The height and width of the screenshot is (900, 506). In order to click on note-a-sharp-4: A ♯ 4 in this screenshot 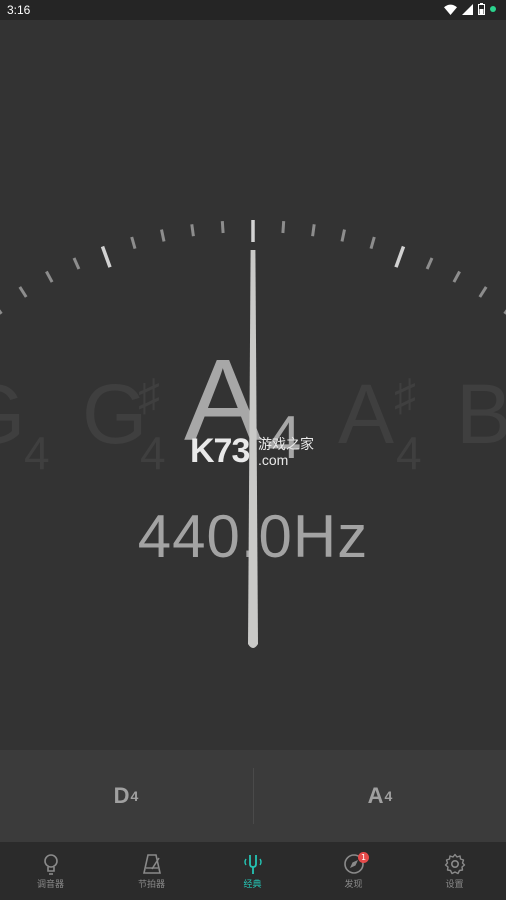, I will do `click(380, 424)`.